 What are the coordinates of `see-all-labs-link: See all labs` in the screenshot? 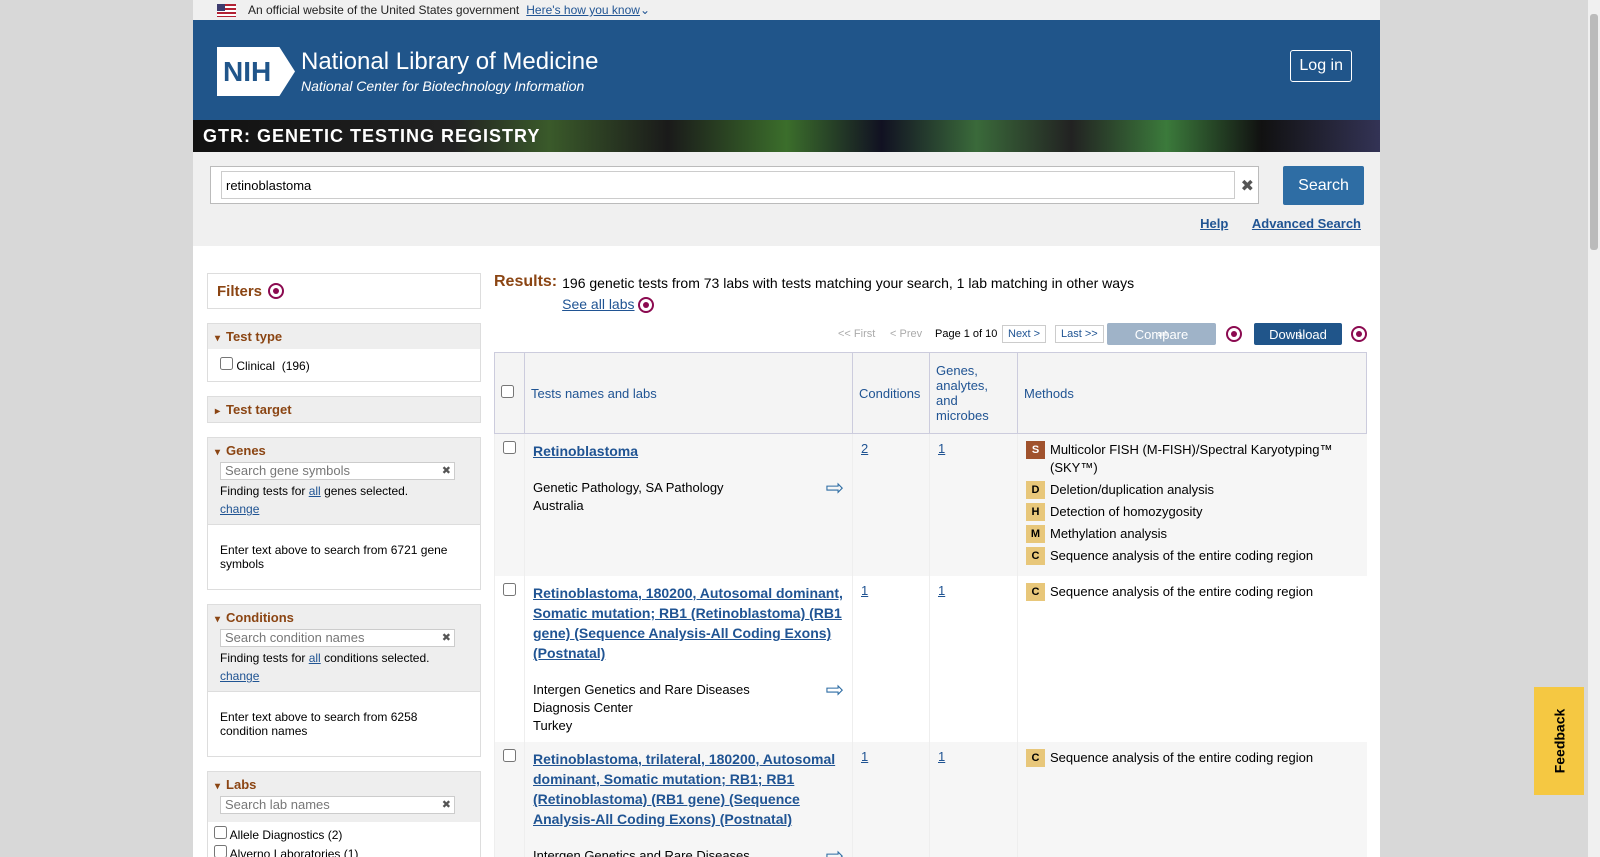 It's located at (598, 304).